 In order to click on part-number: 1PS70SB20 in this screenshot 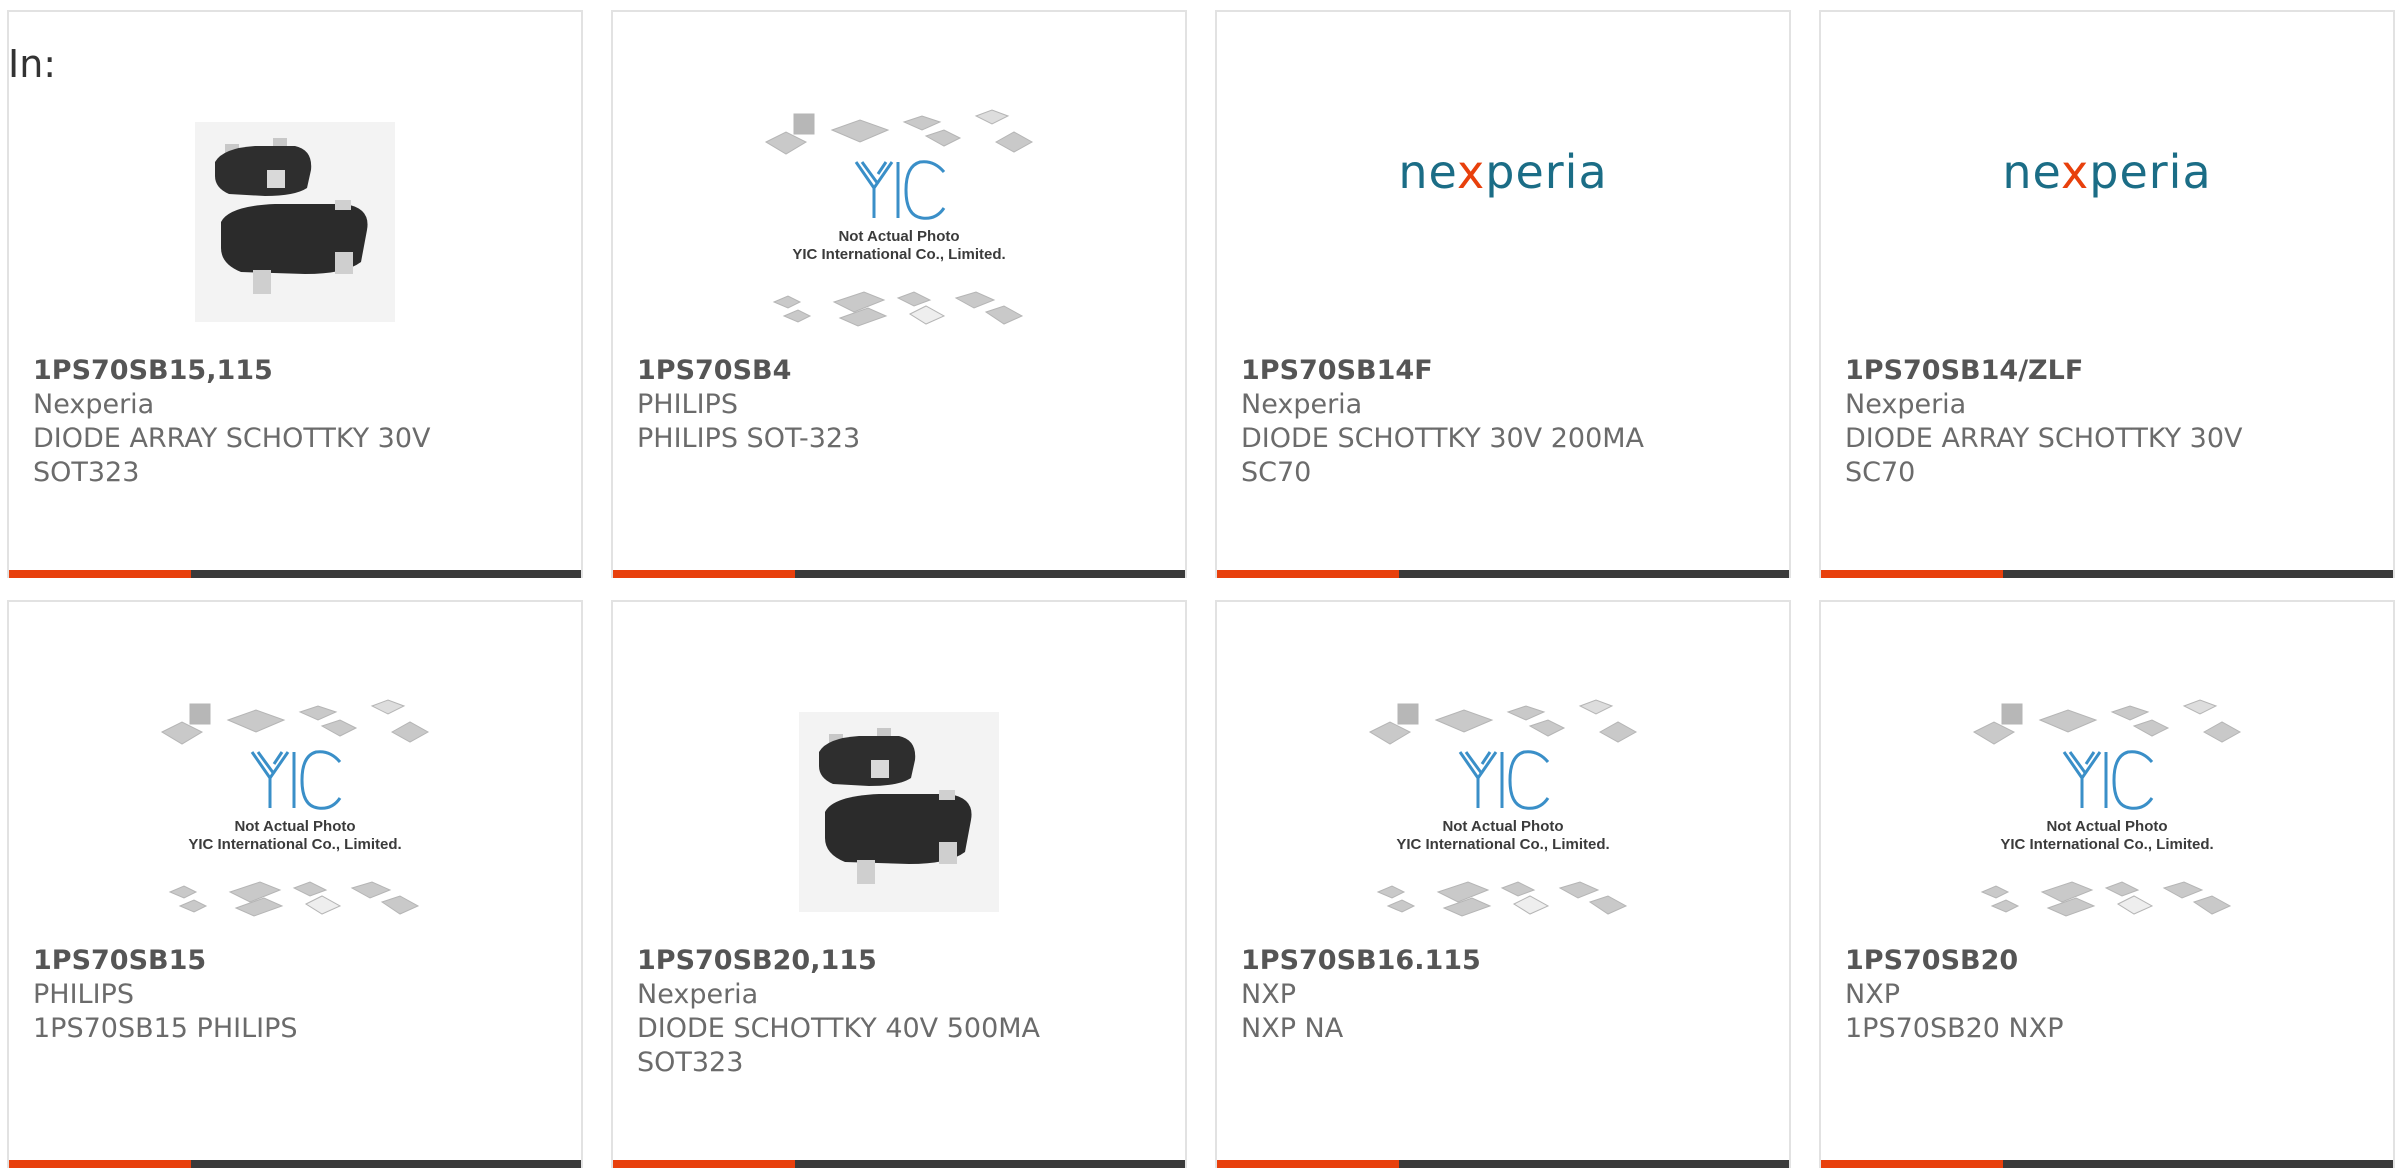, I will do `click(2107, 961)`.